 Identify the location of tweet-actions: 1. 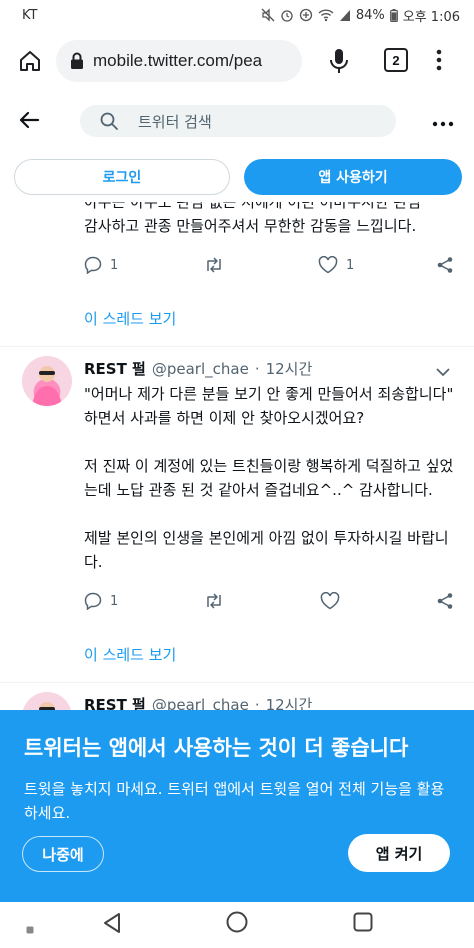
(274, 604).